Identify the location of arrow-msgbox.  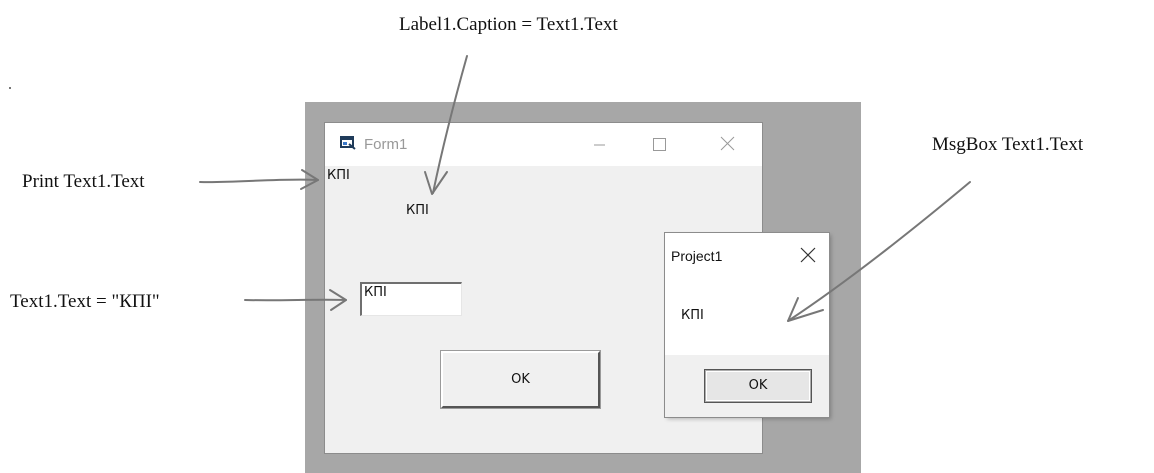
(879, 251).